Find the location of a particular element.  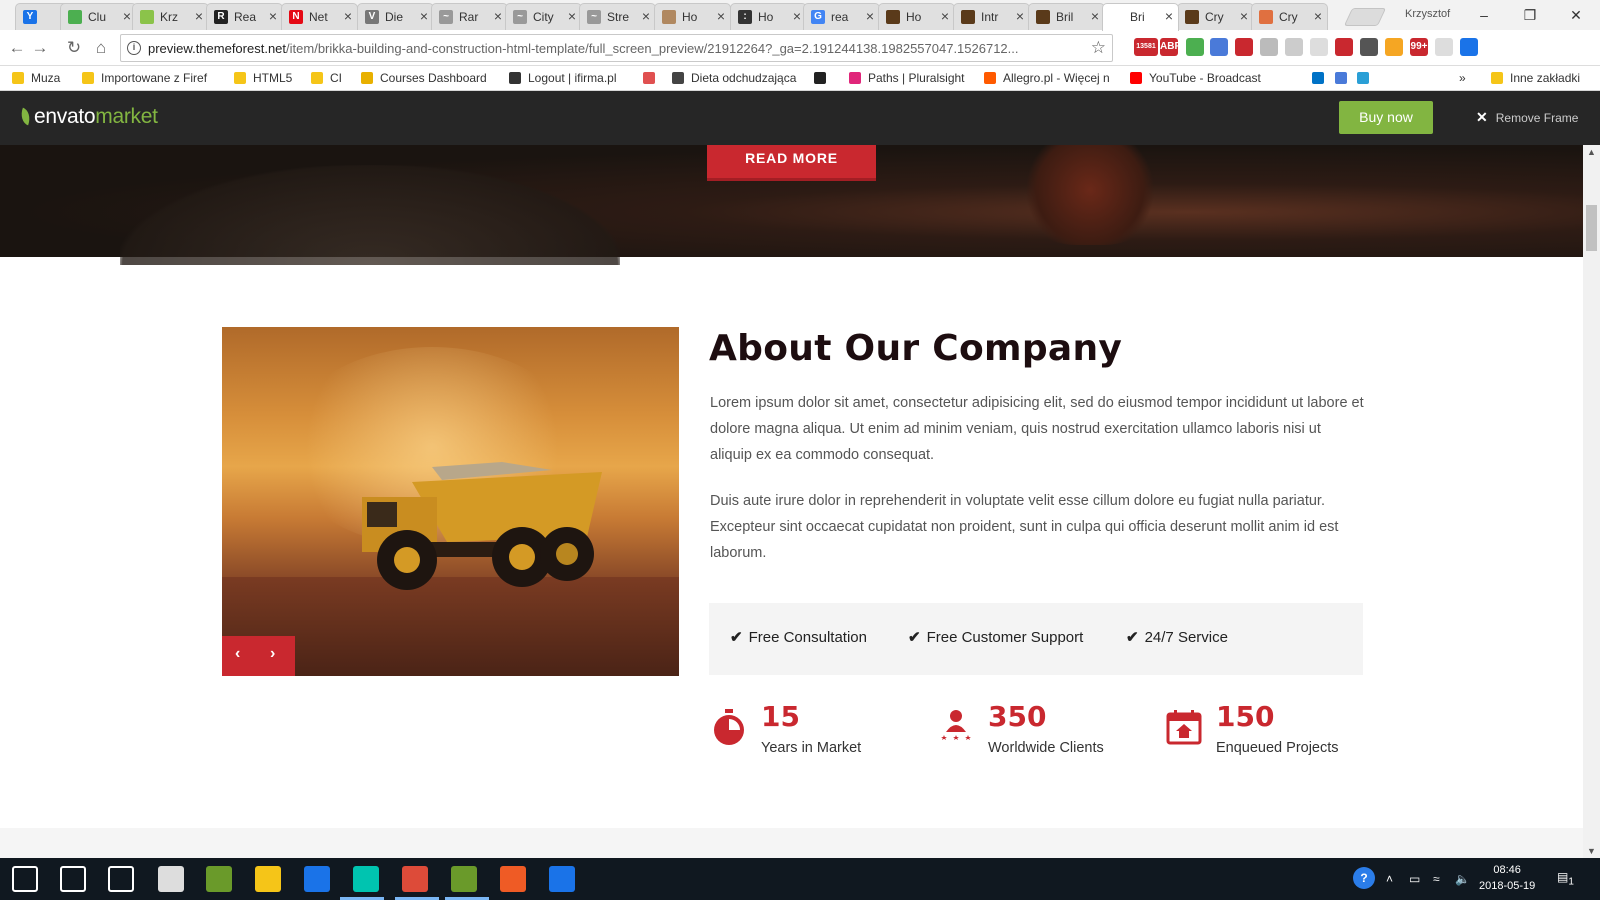

extension-icon: 13581 is located at coordinates (1146, 47).